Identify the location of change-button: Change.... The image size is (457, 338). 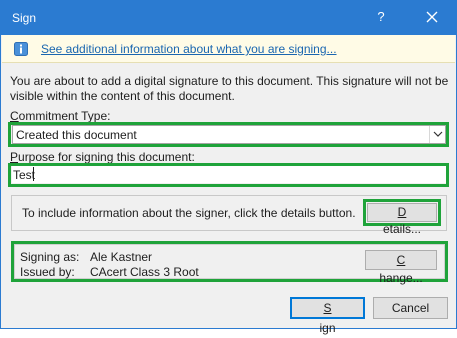
(401, 267).